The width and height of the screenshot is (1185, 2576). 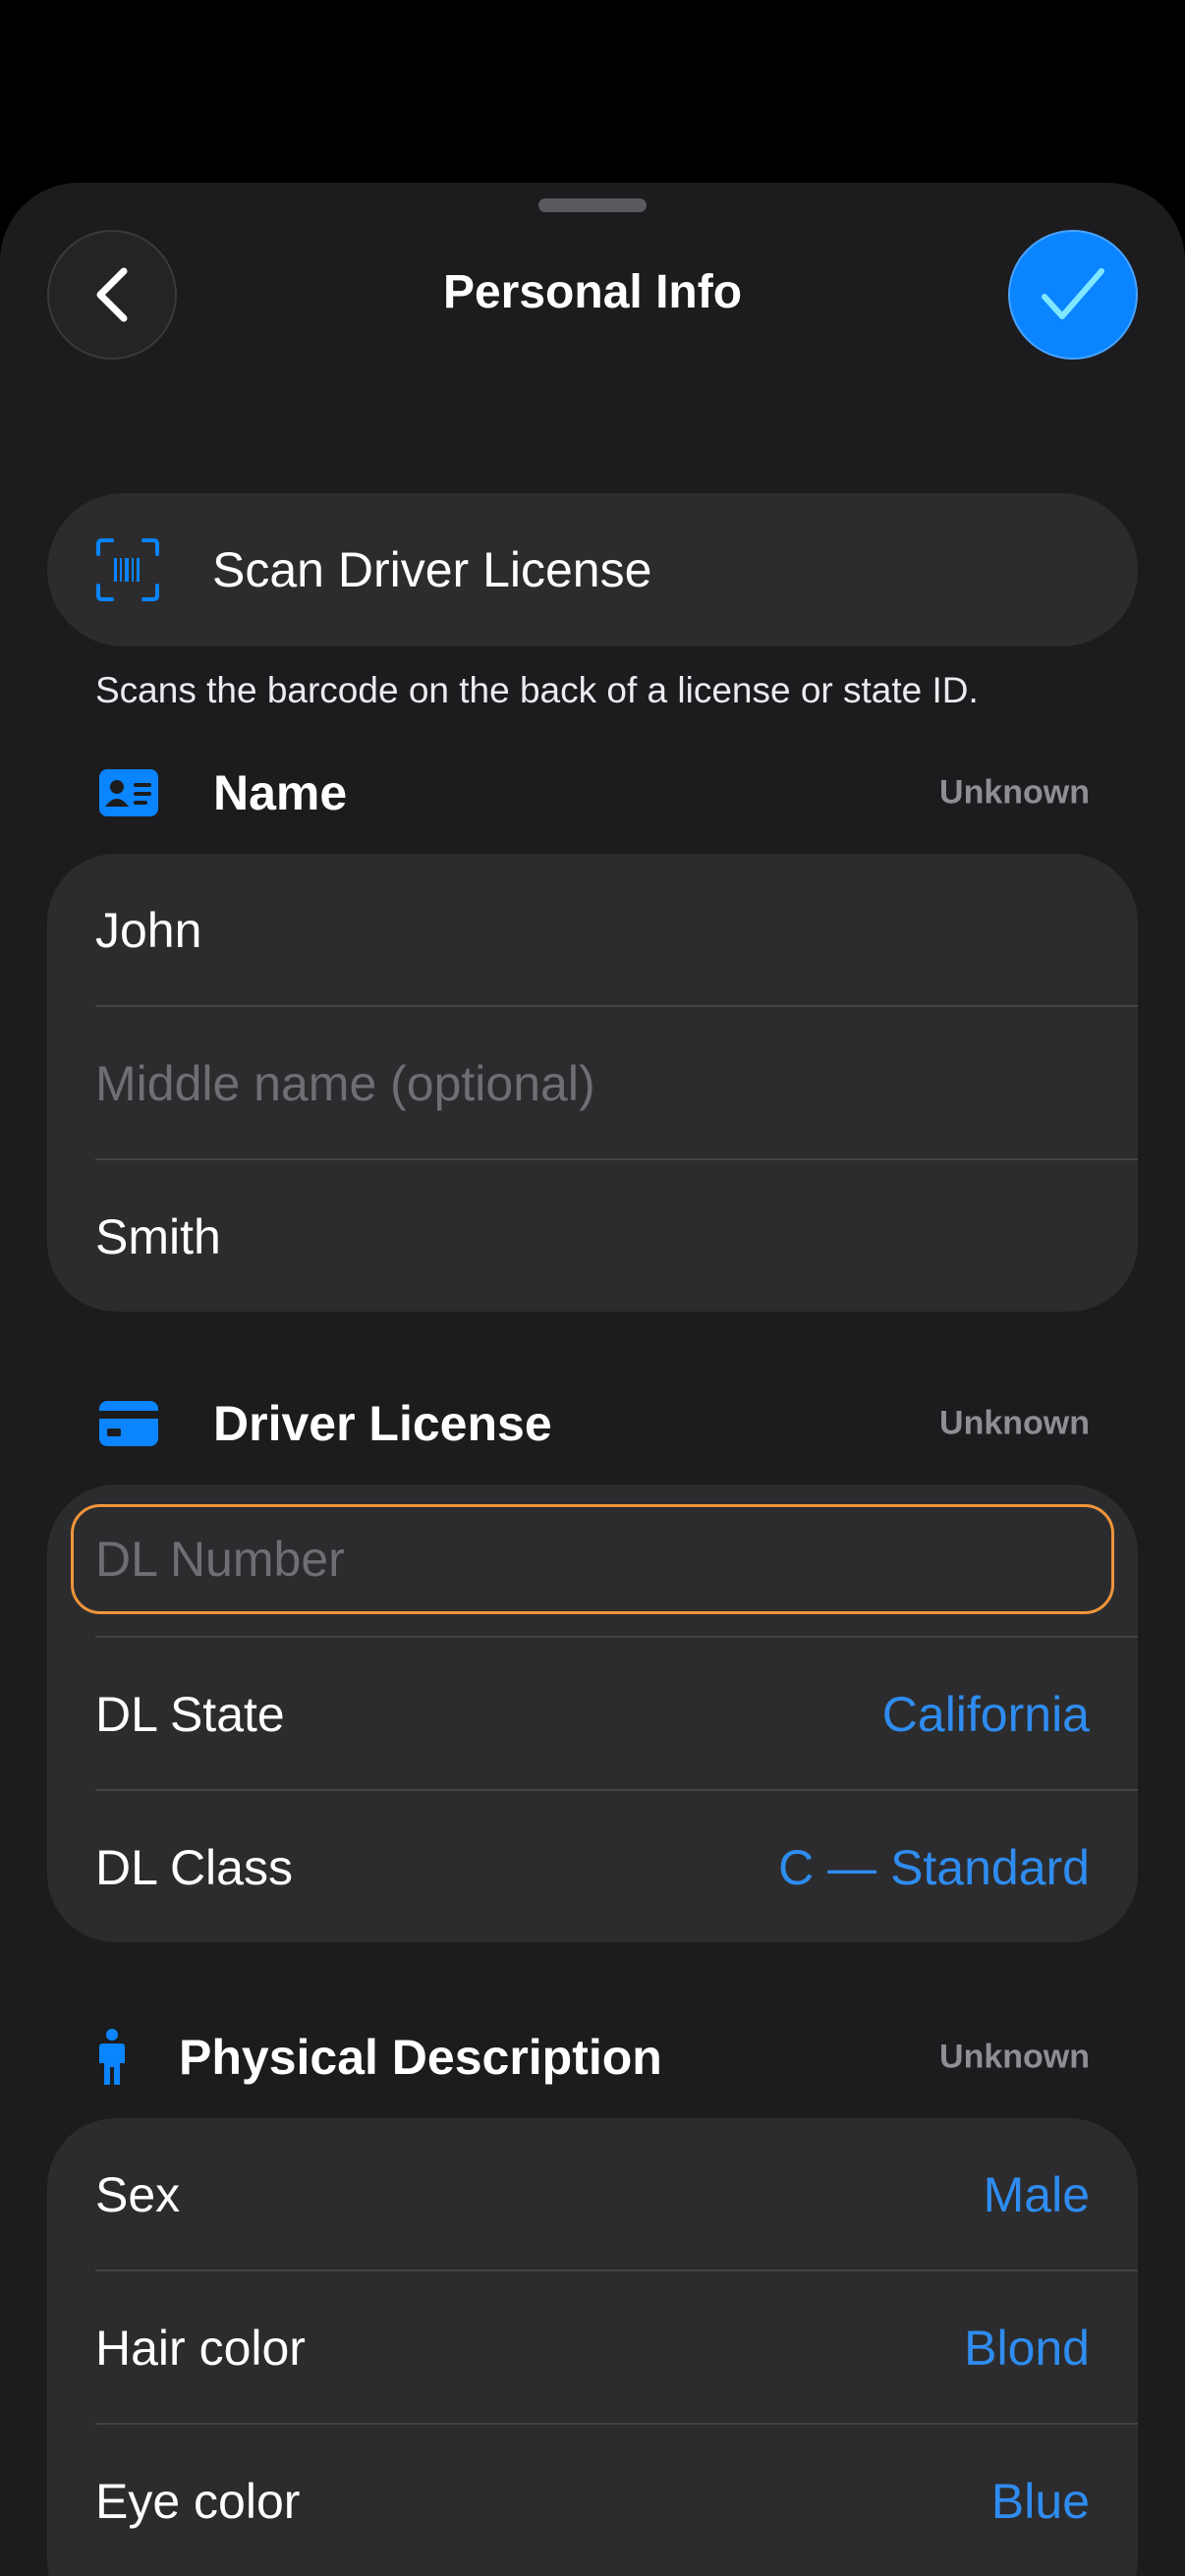 I want to click on physical-section-header: Physical Description Unknown, so click(x=592, y=2057).